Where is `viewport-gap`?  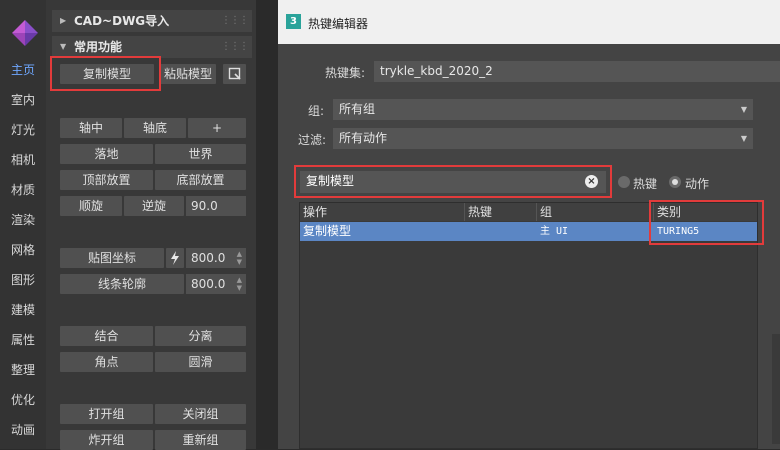 viewport-gap is located at coordinates (267, 224).